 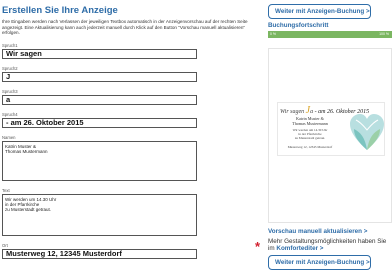 I want to click on spruch2-input: J, so click(x=99, y=76).